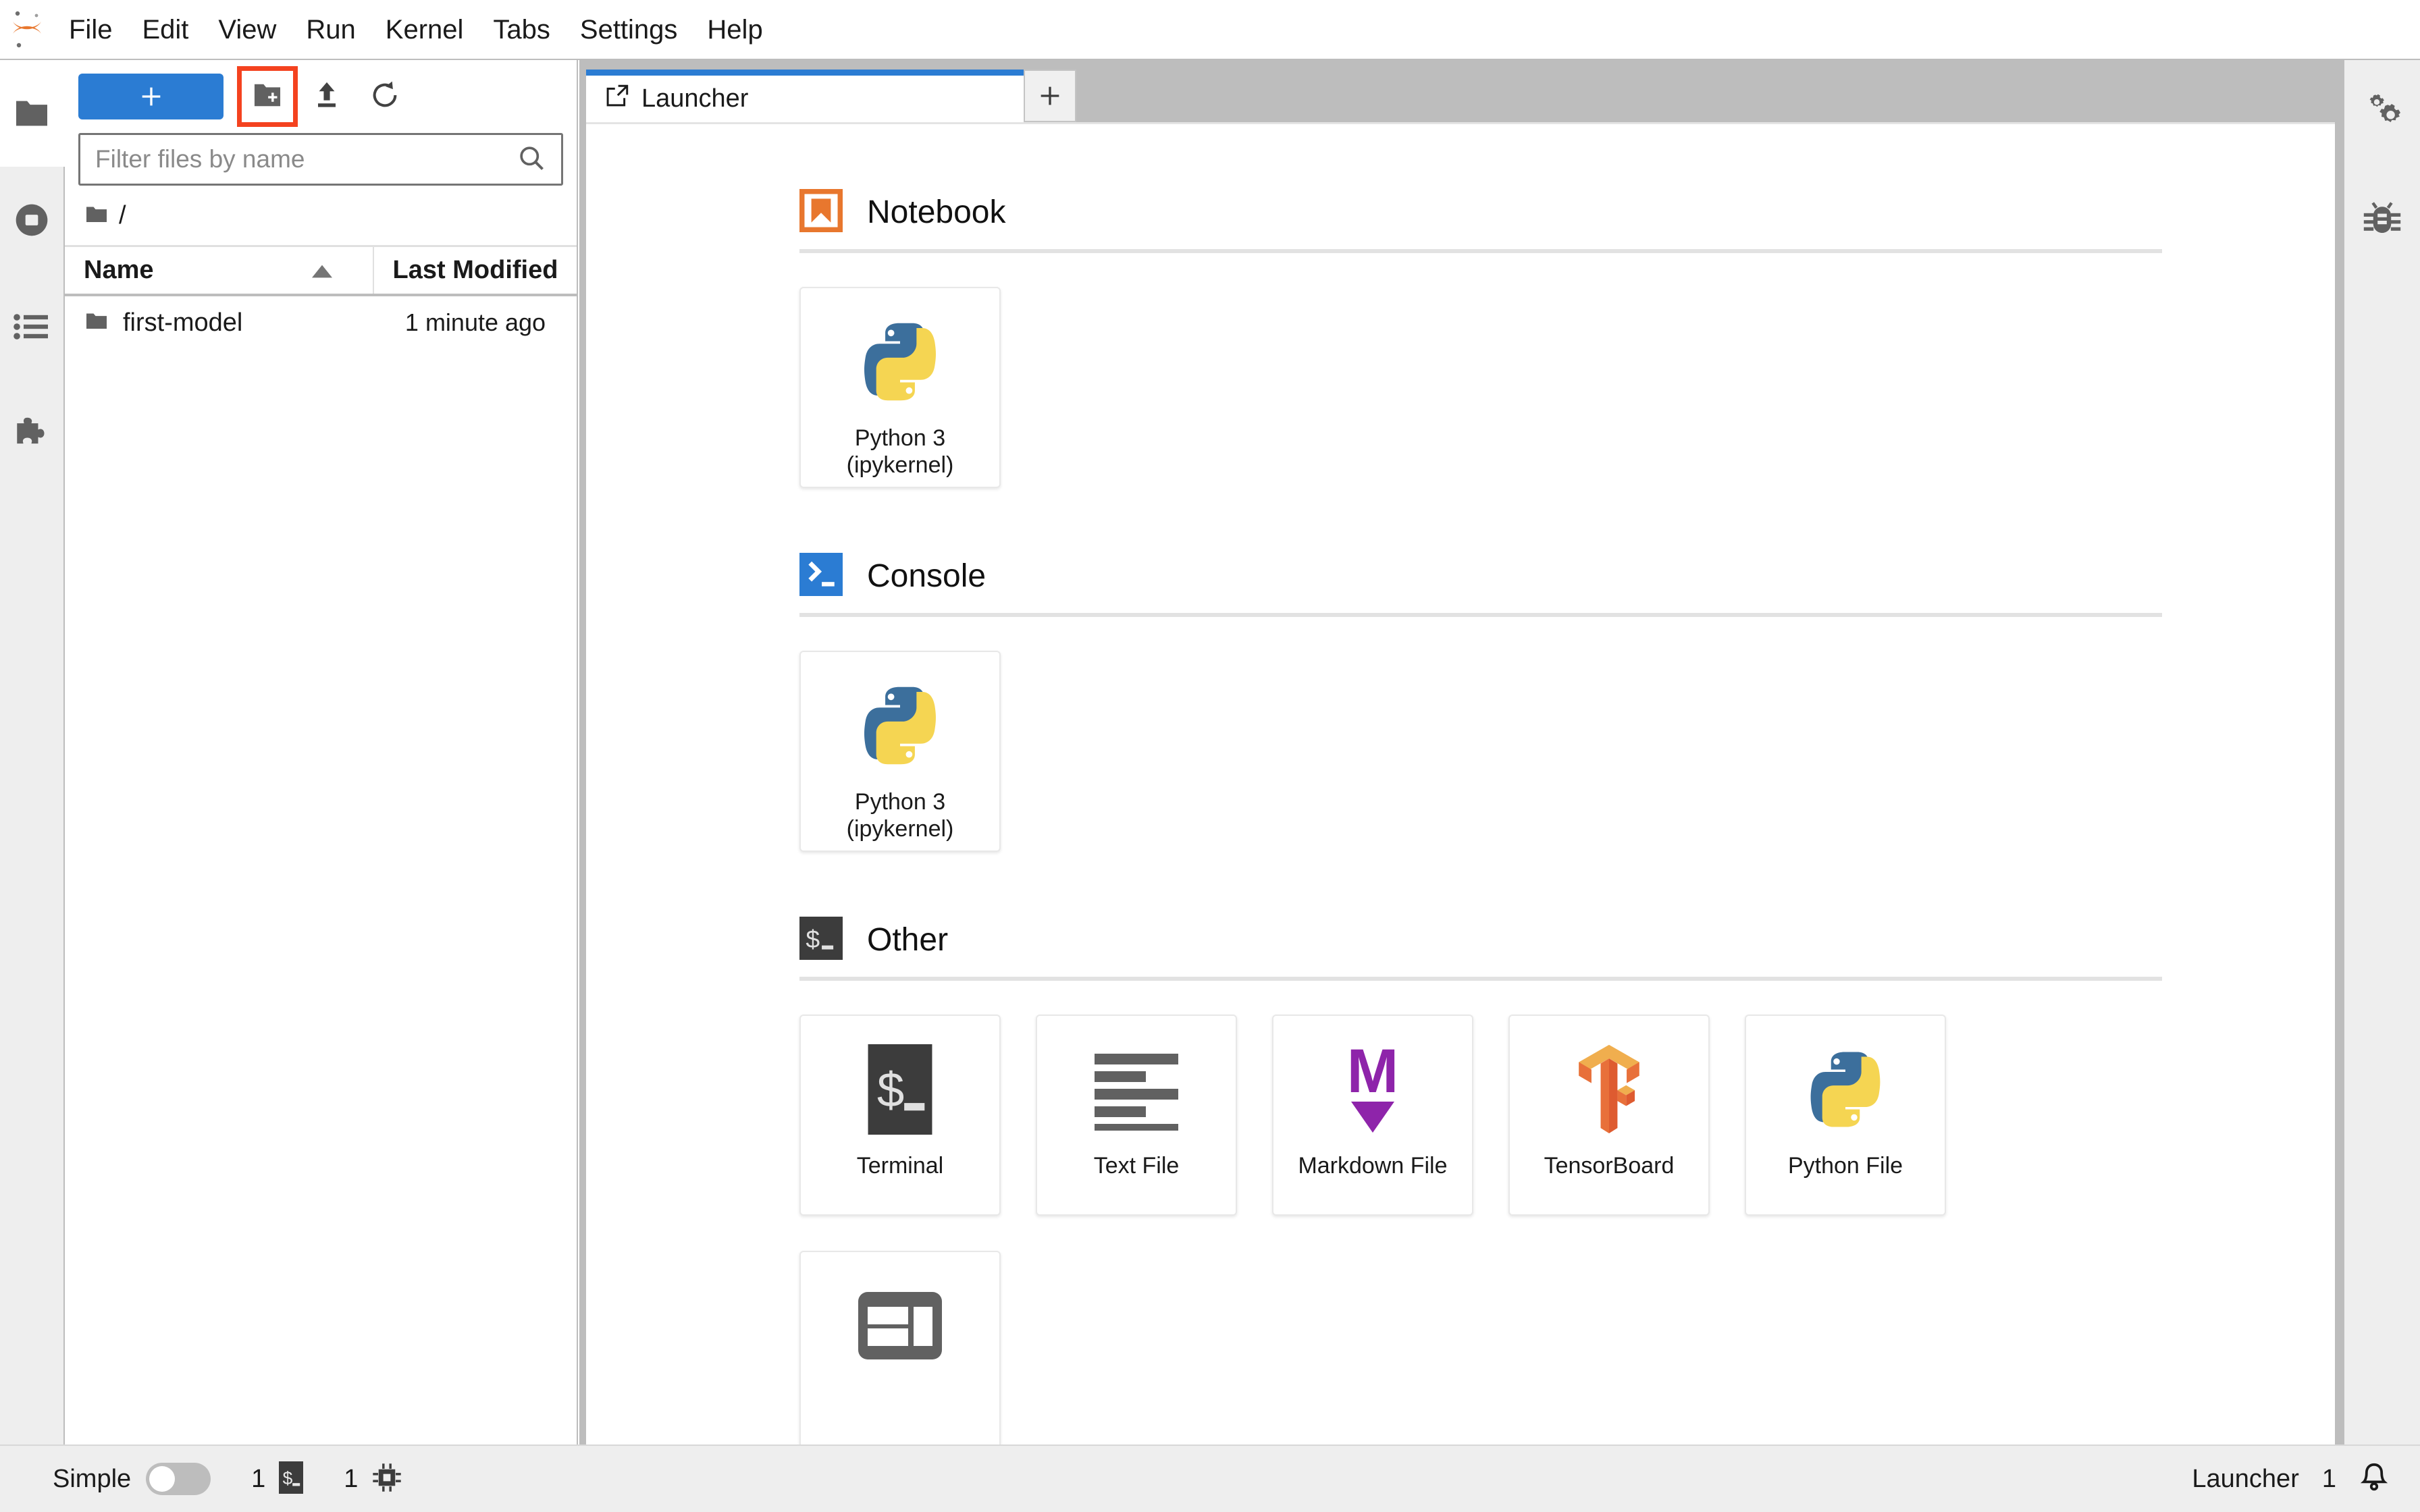  Describe the element at coordinates (178, 1479) in the screenshot. I see `simple-mode-toggle` at that location.